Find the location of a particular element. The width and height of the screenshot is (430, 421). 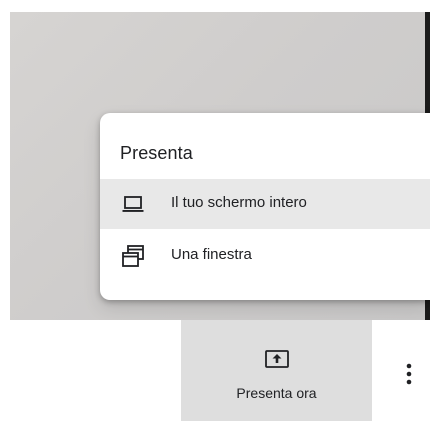

present-now-label: Presenta ora is located at coordinates (276, 393).